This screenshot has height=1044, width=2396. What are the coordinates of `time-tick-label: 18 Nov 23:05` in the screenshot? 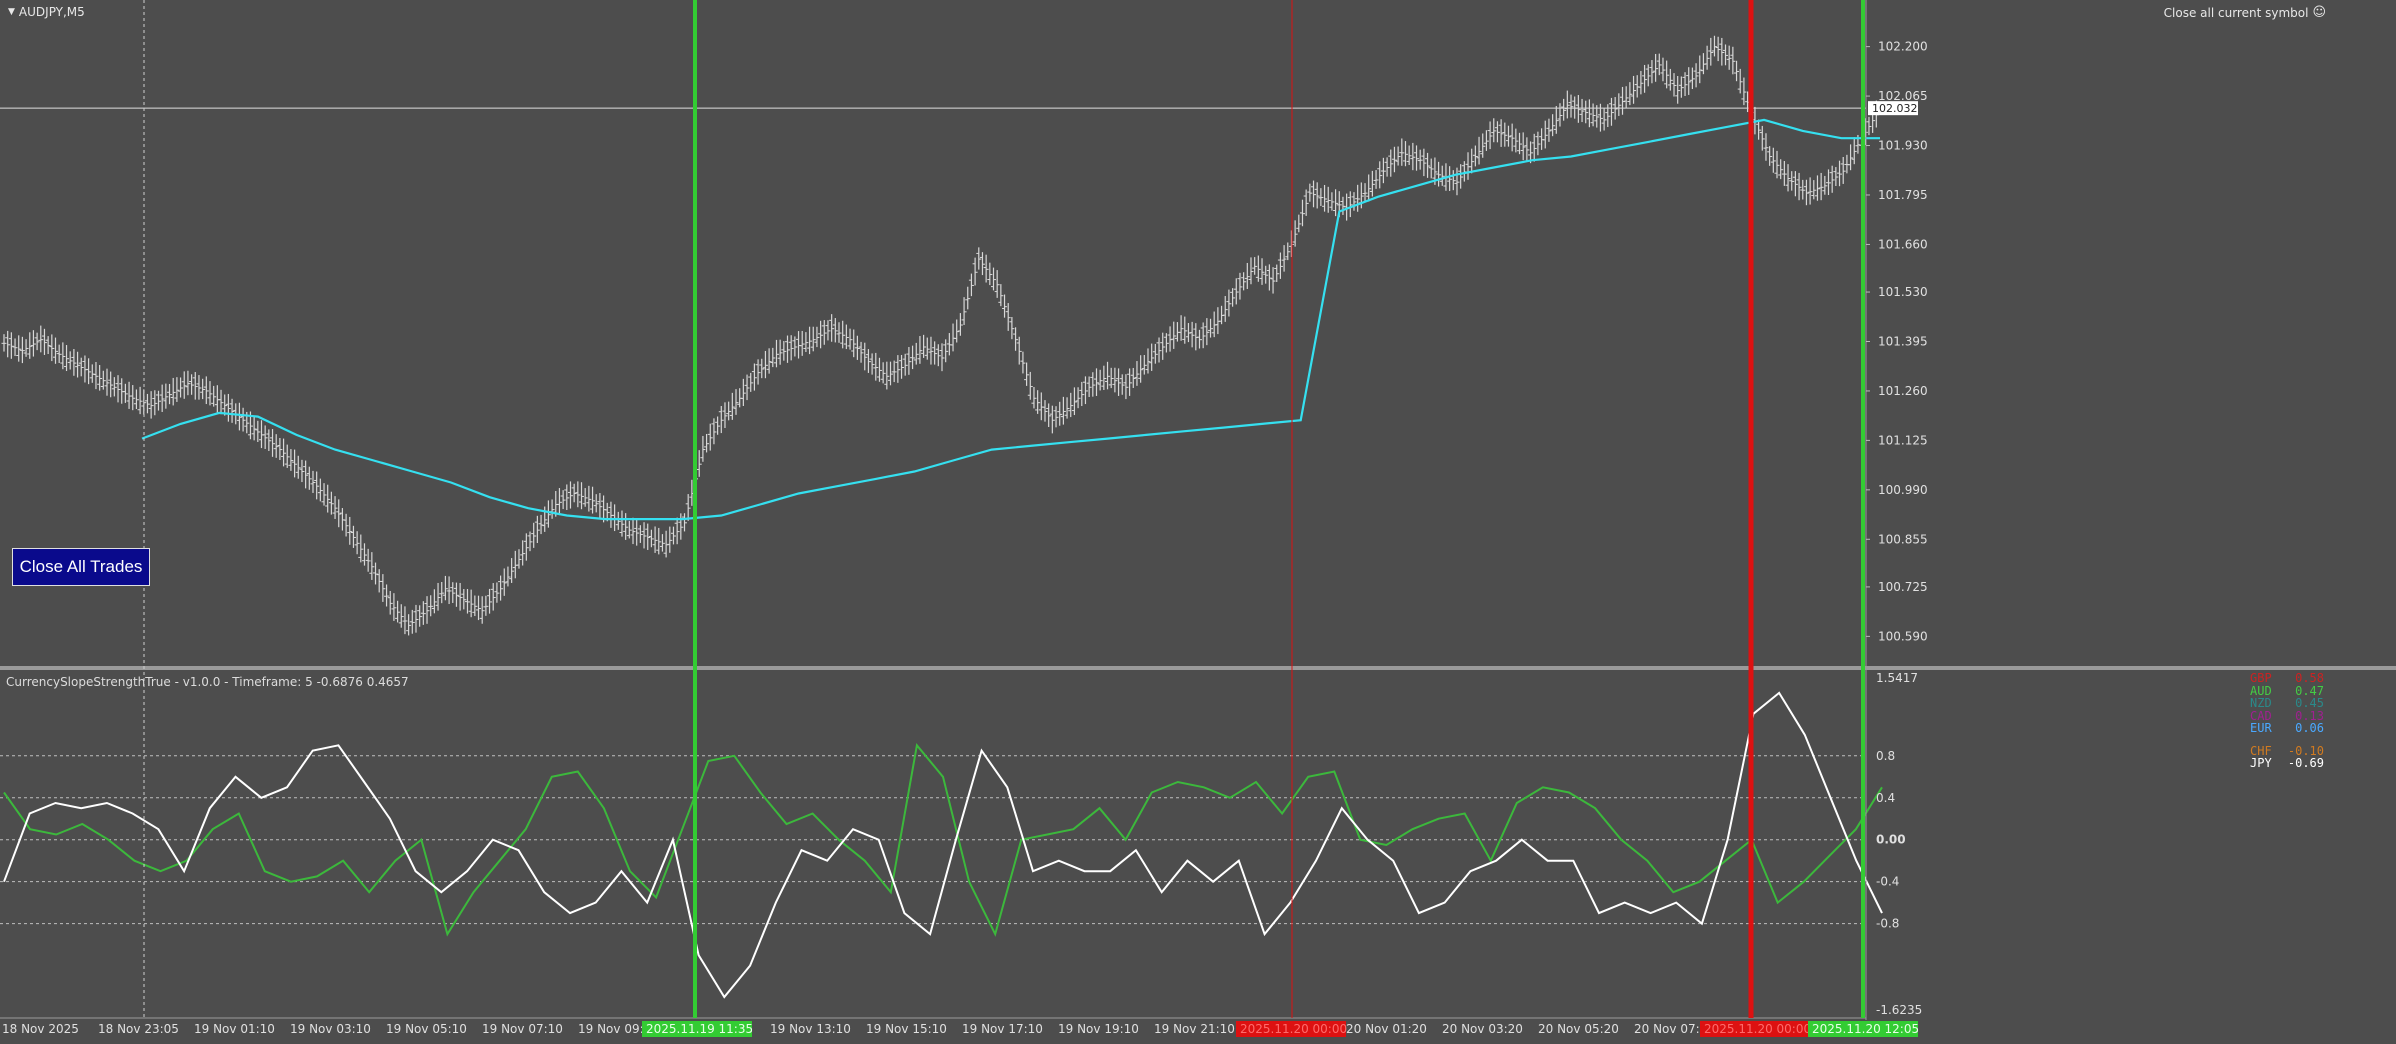 It's located at (138, 1029).